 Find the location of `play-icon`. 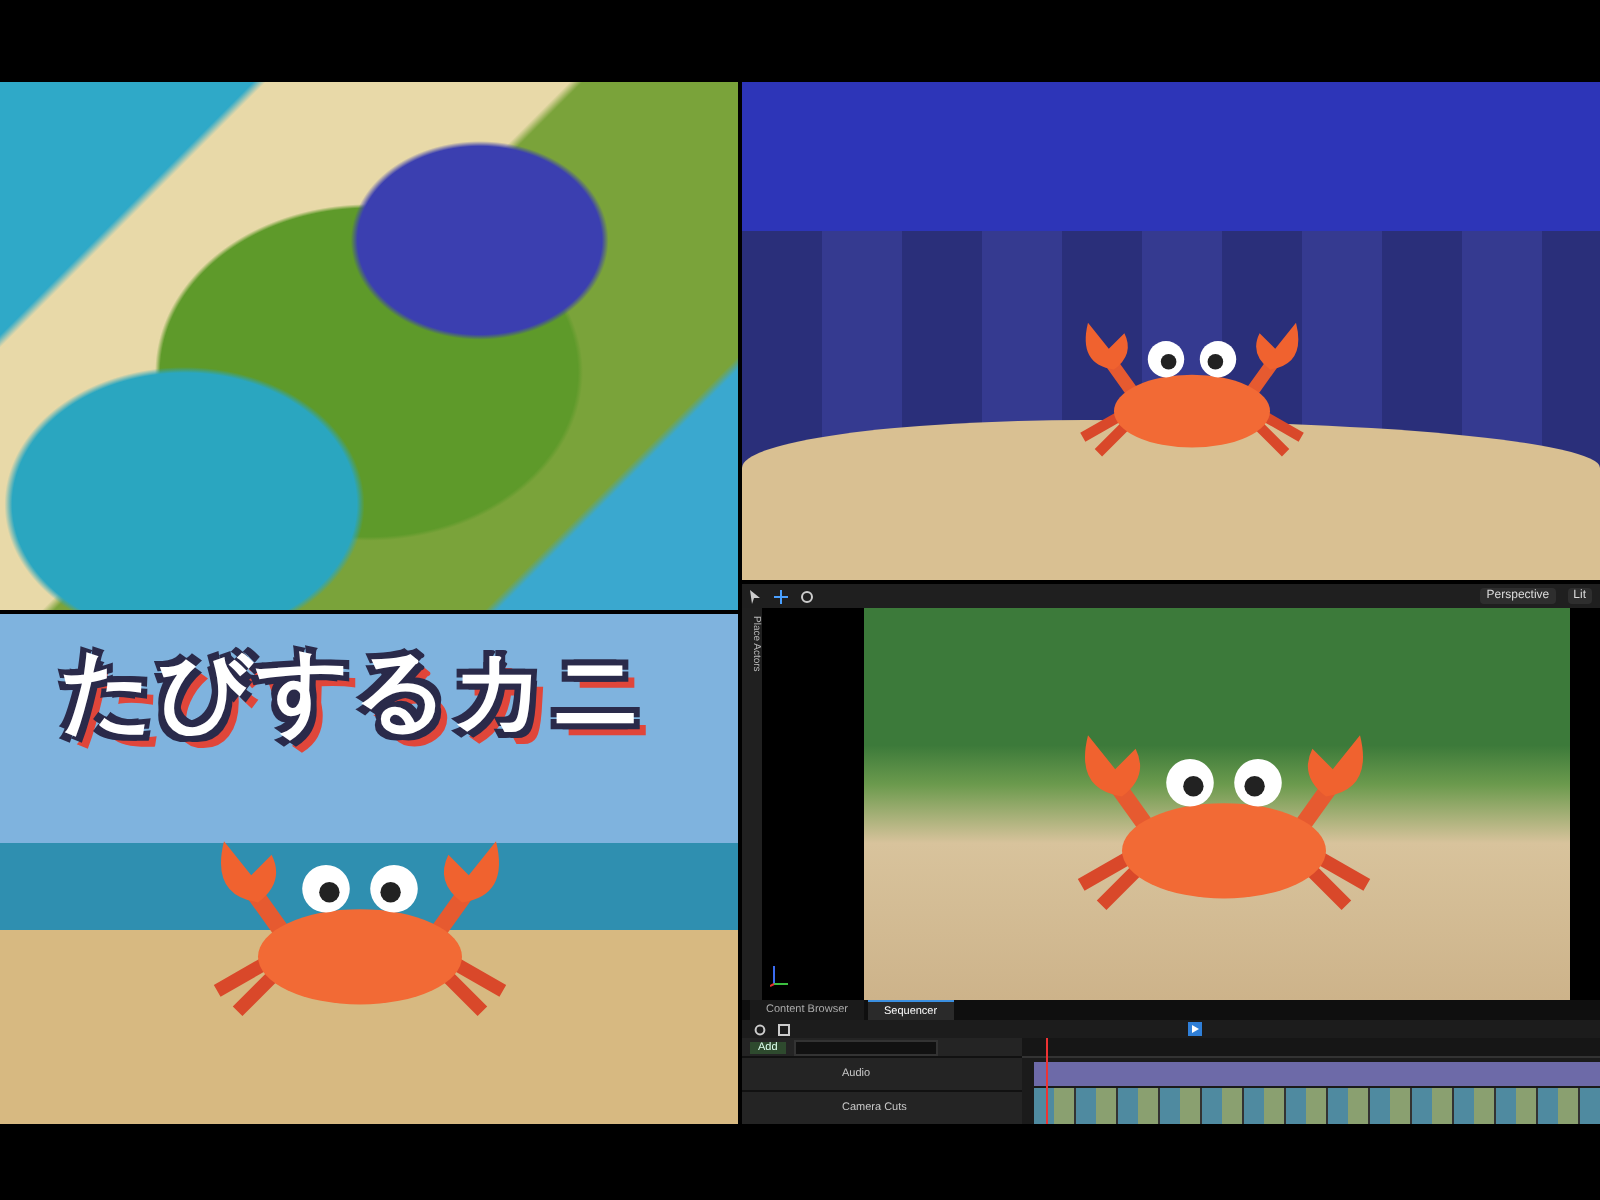

play-icon is located at coordinates (1195, 1029).